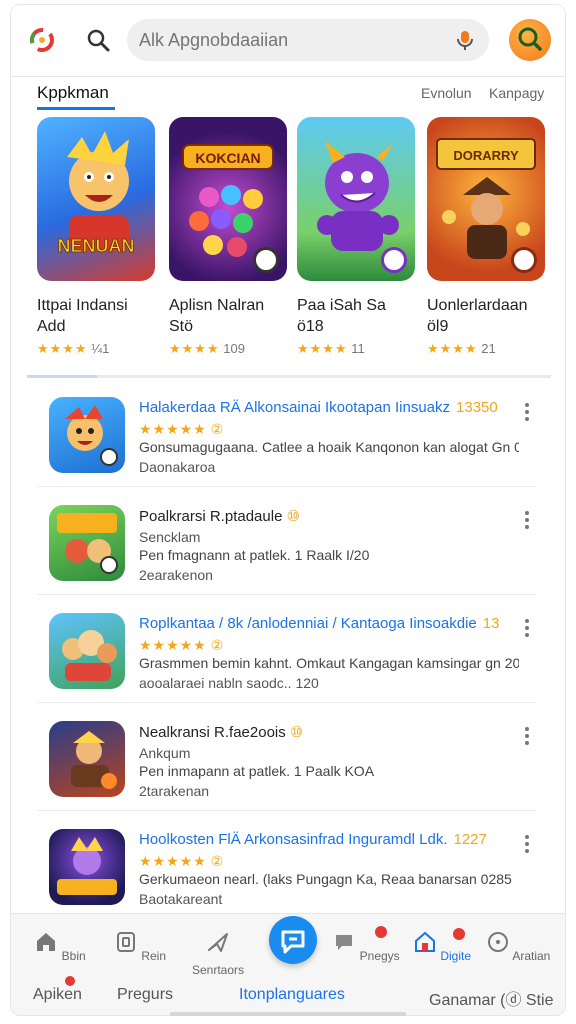 This screenshot has width=576, height=1024. I want to click on nav-item-send: Senrtaors, so click(218, 953).